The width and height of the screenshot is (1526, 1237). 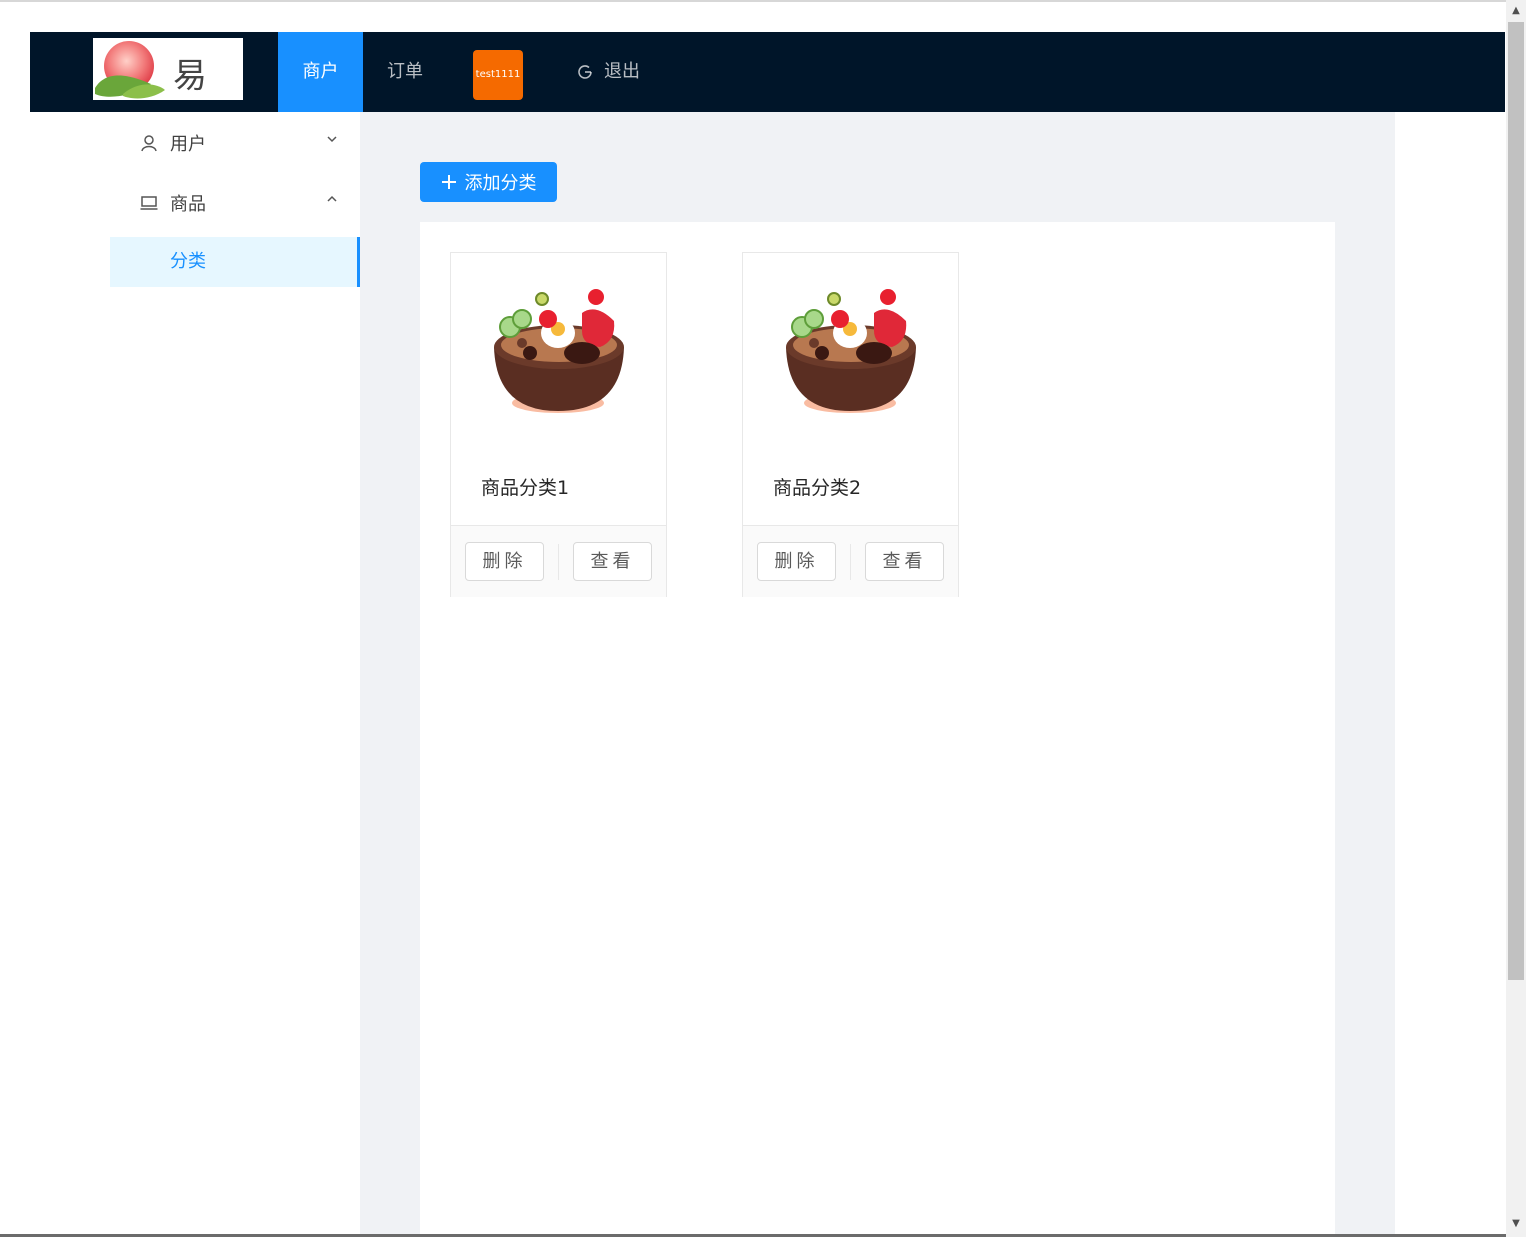 What do you see at coordinates (191, 76) in the screenshot?
I see `logo-text: 易餐` at bounding box center [191, 76].